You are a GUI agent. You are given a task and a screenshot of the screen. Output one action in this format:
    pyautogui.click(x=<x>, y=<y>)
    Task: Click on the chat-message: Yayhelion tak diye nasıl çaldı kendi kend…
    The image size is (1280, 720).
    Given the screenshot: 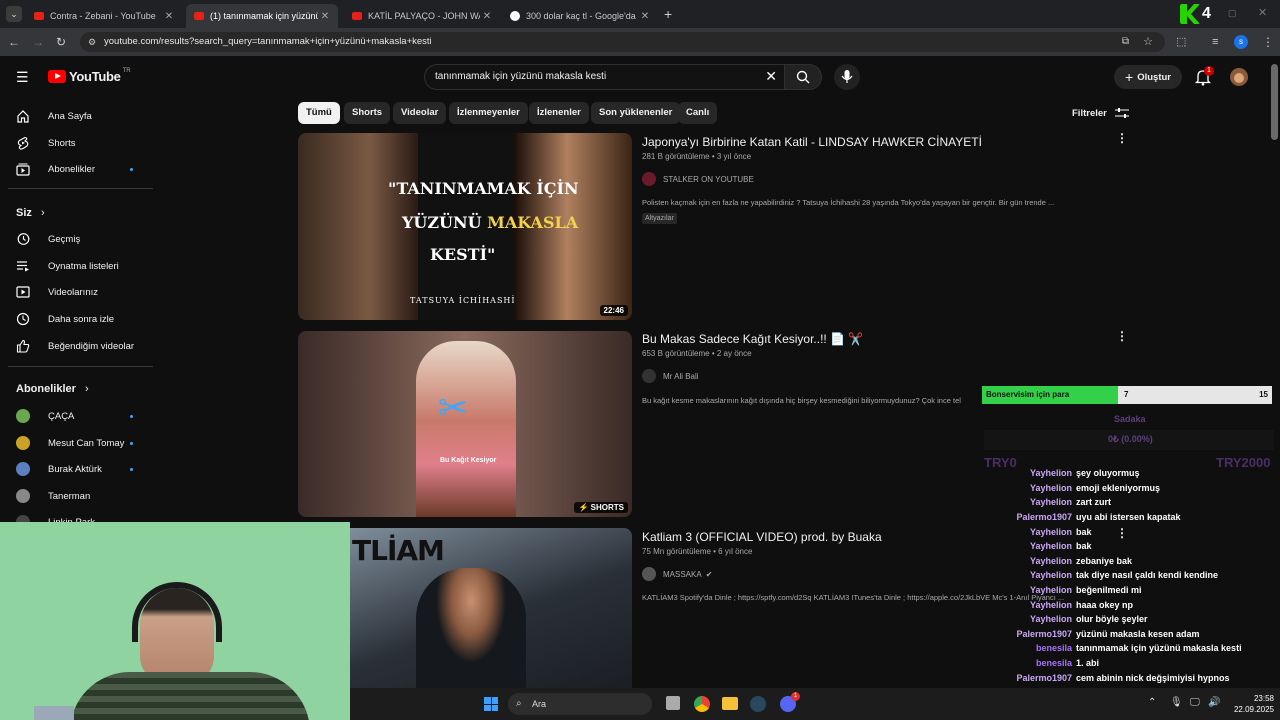 What is the action you would take?
    pyautogui.click(x=1129, y=575)
    